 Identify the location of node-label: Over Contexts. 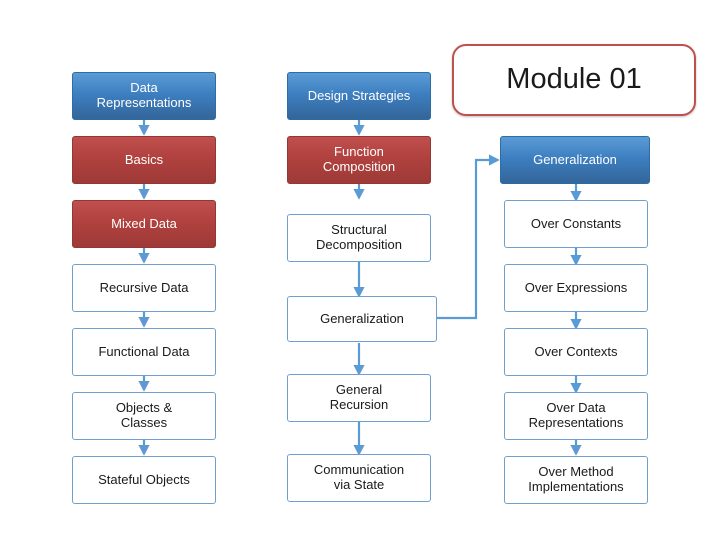
(576, 351).